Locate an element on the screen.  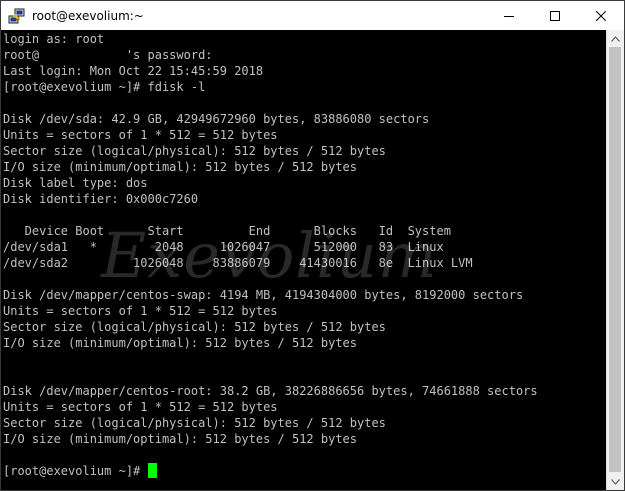
terminal-line: Disk identifier: 0x000c7260 is located at coordinates (101, 199).